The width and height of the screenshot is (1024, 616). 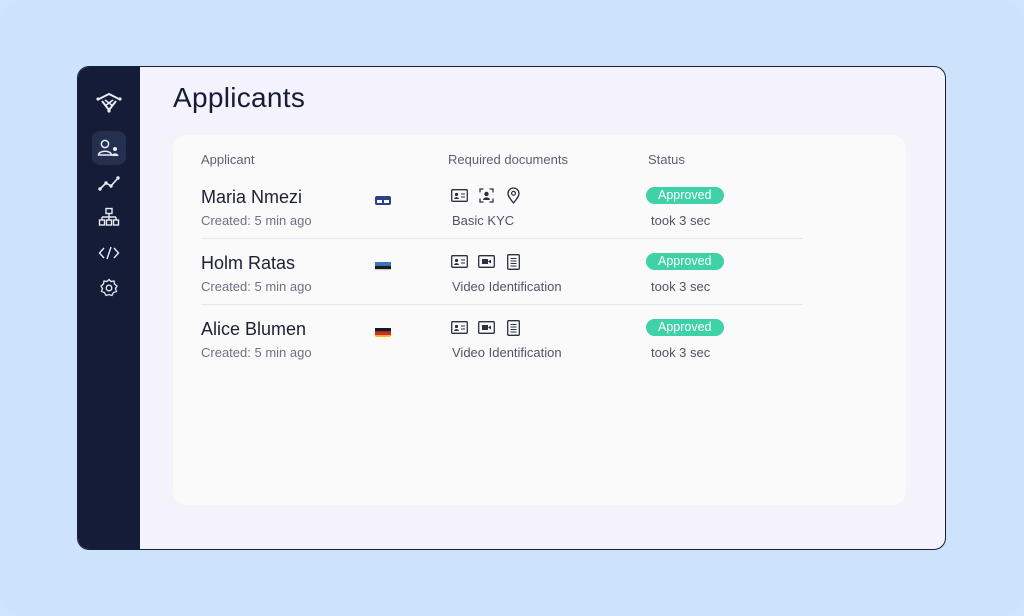 I want to click on applicant-name: Maria Nmezi, so click(x=251, y=197).